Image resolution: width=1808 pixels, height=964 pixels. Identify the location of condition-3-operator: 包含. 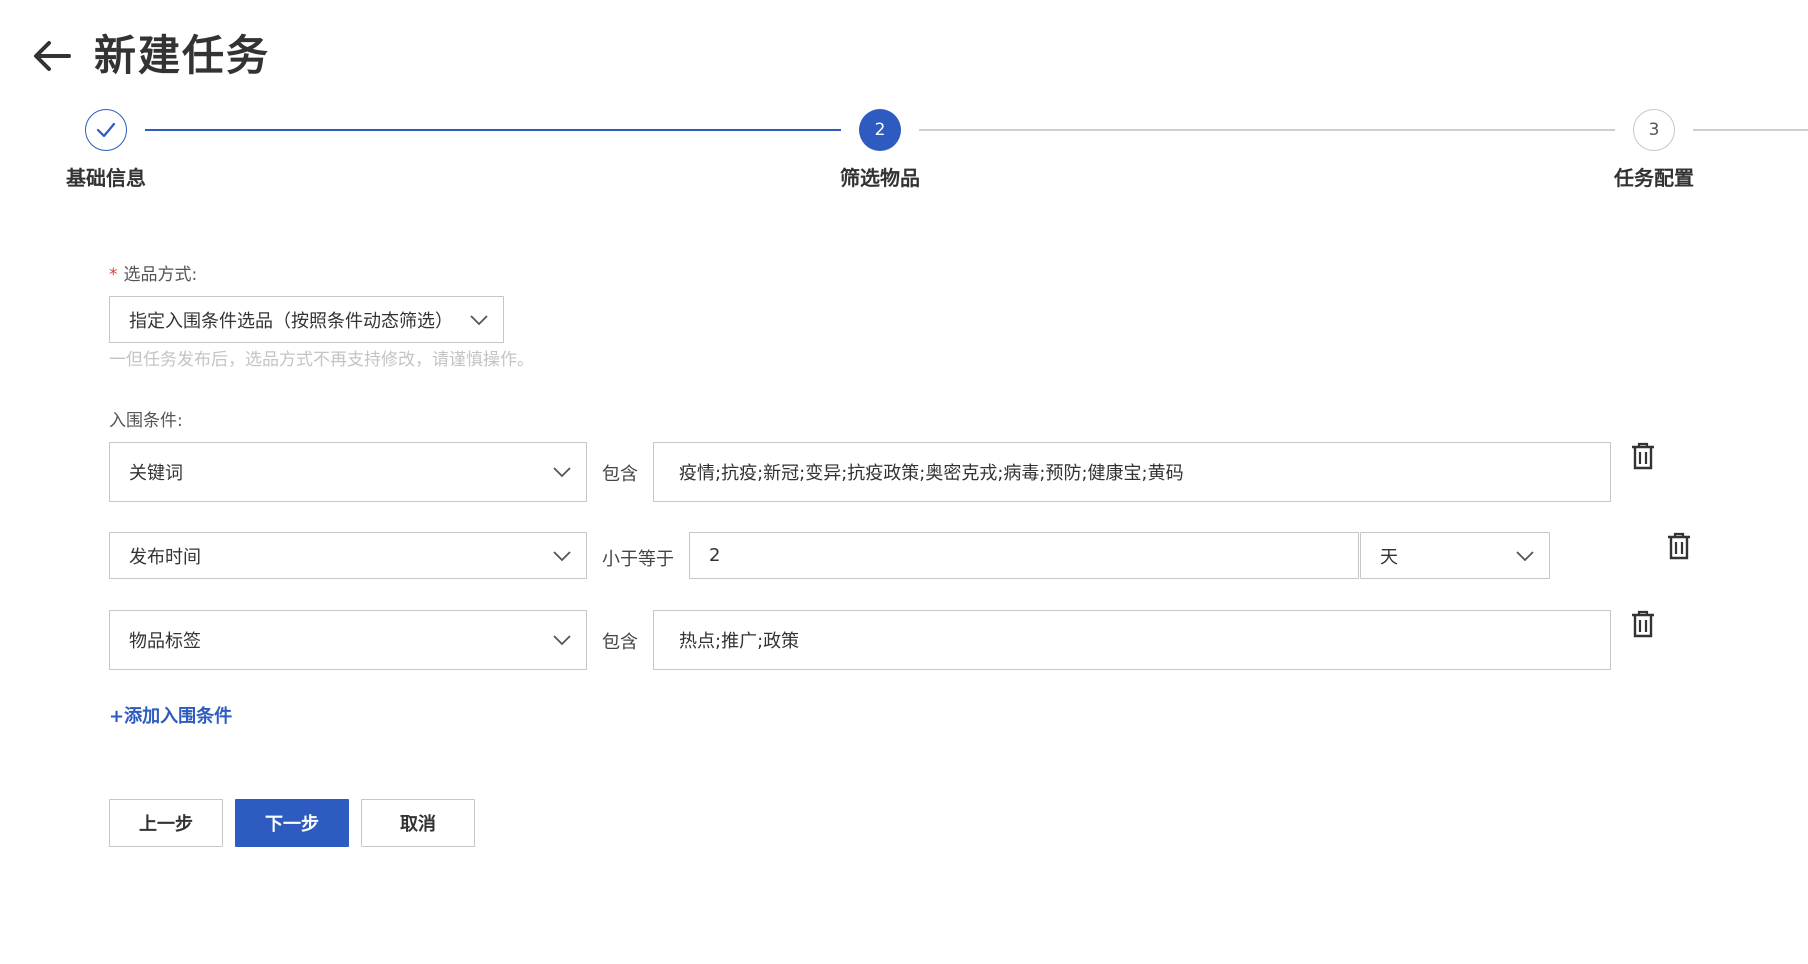
(620, 642).